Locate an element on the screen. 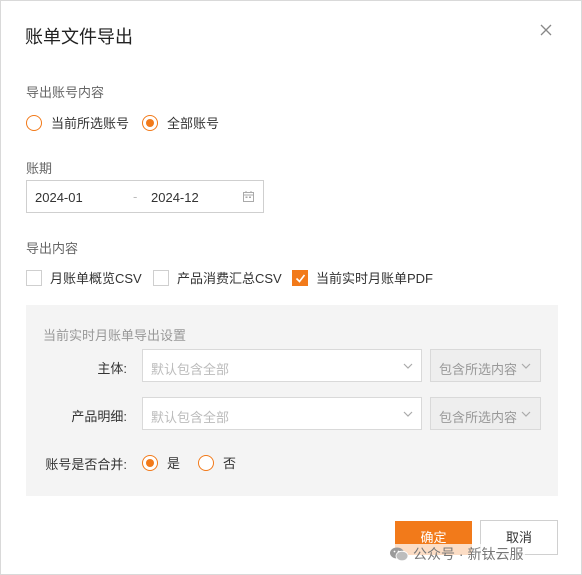 The width and height of the screenshot is (582, 575). product-placeholder: 默认包含全部 is located at coordinates (190, 417).